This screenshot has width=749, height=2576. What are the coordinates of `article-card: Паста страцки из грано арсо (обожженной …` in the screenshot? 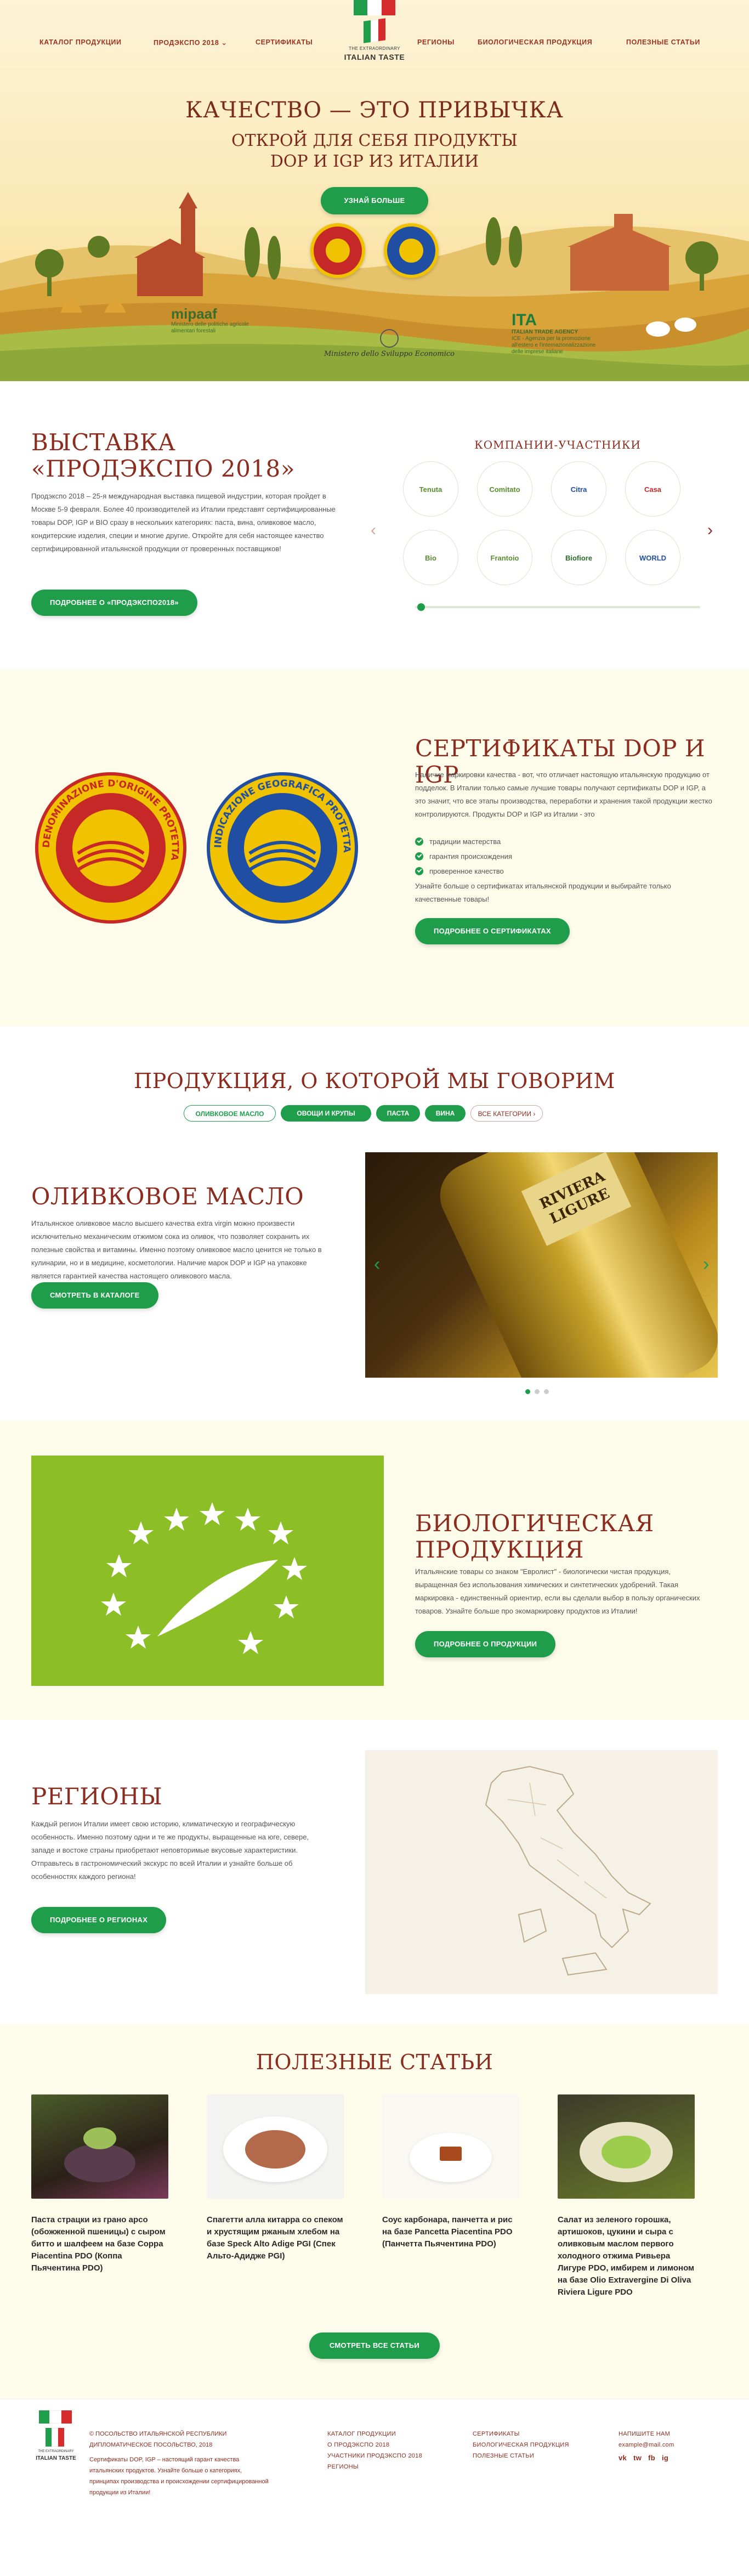 It's located at (100, 2184).